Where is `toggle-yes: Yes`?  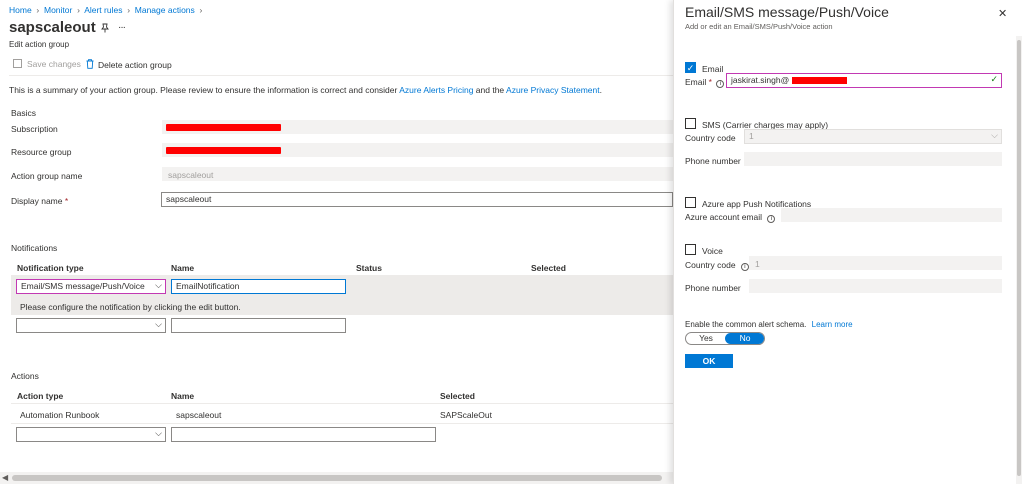
toggle-yes: Yes is located at coordinates (706, 338).